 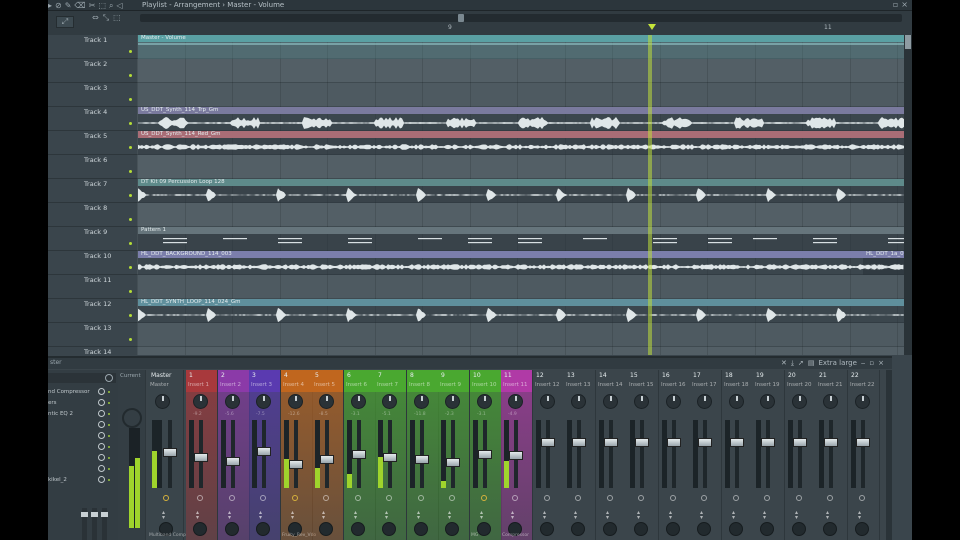 What do you see at coordinates (895, 5) in the screenshot?
I see `maximize-icon: ▫` at bounding box center [895, 5].